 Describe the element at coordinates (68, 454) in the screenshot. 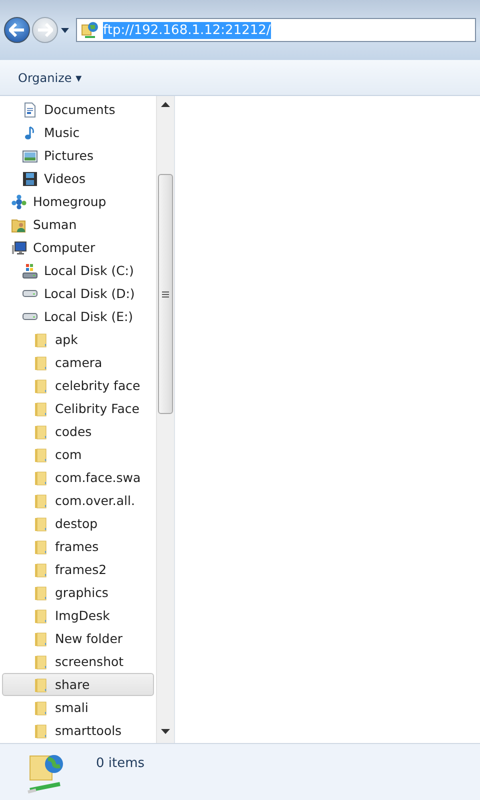

I see `item-label: com` at that location.